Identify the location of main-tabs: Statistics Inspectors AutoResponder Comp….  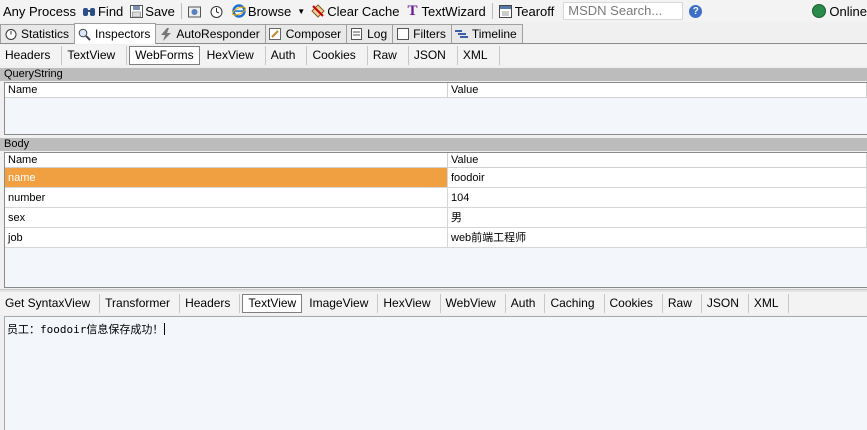
(433, 33).